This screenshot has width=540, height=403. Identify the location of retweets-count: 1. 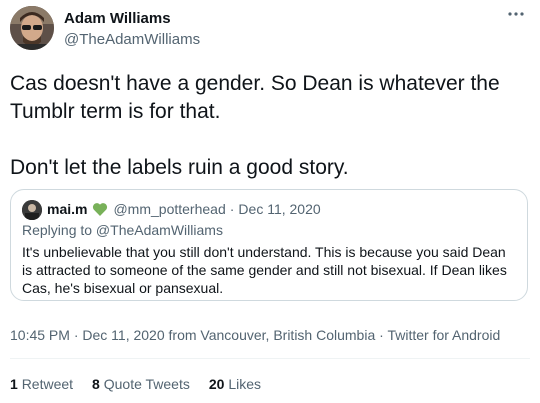
(14, 384).